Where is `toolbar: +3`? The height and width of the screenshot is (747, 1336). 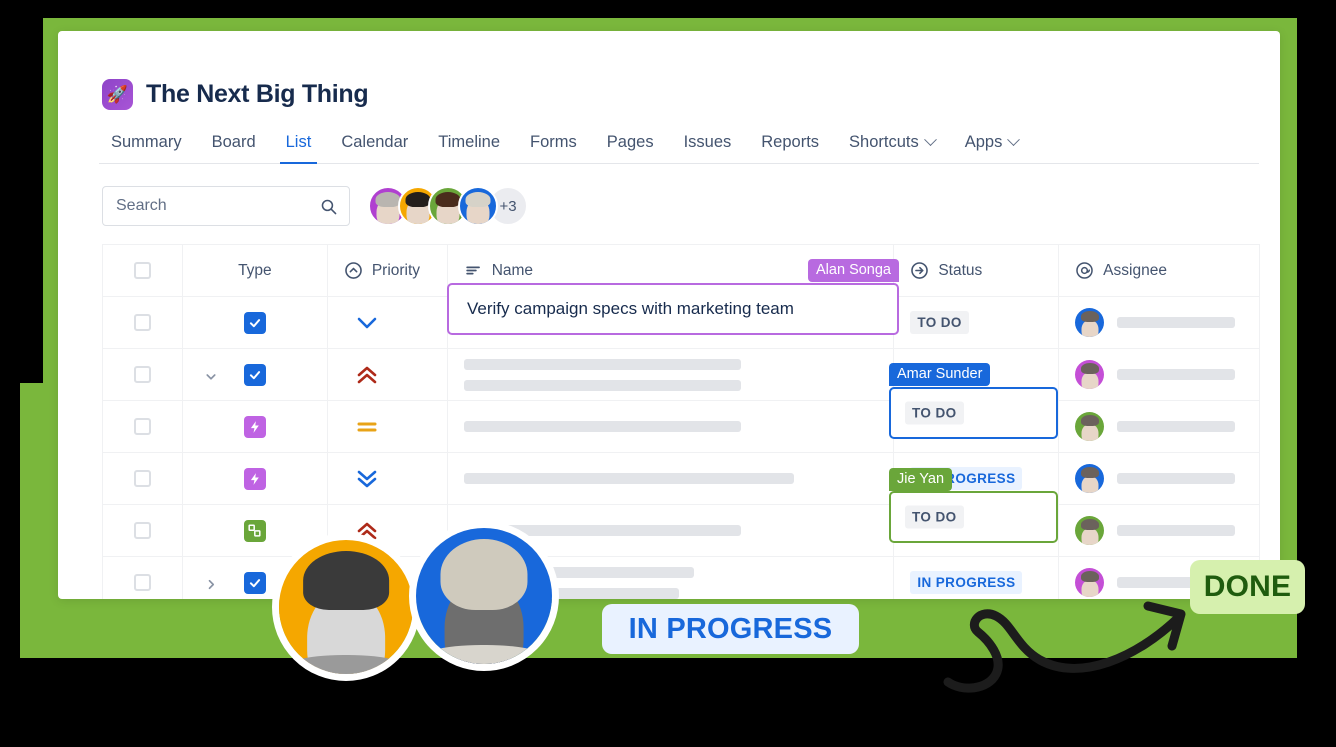
toolbar: +3 is located at coordinates (691, 206).